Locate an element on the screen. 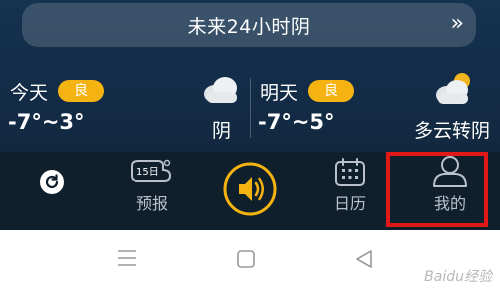 This screenshot has height=290, width=500. tomorrow-label: 明天 is located at coordinates (279, 93).